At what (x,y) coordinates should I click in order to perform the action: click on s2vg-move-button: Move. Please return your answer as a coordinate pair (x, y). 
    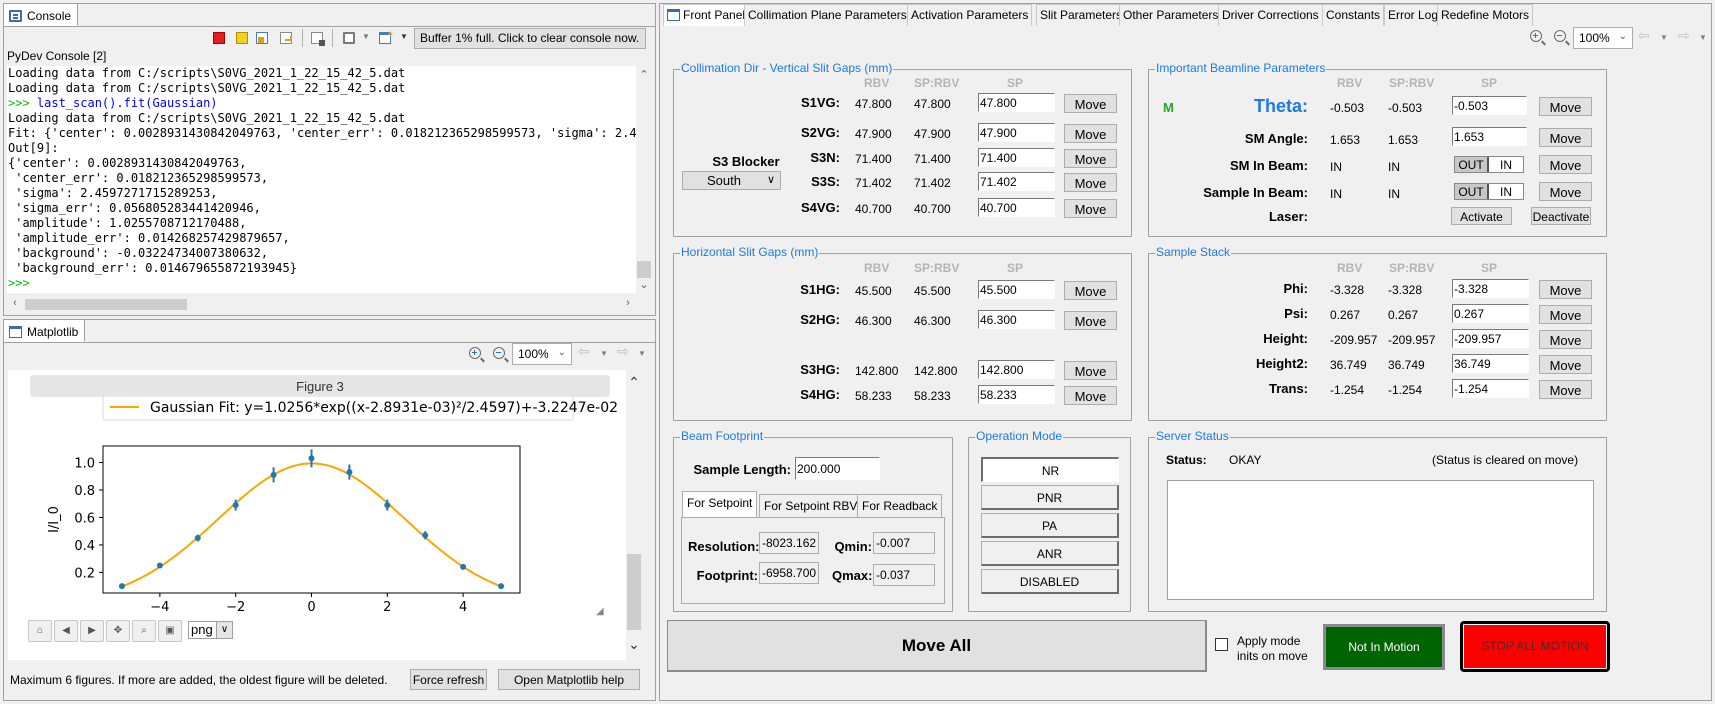
    Looking at the image, I should click on (1090, 133).